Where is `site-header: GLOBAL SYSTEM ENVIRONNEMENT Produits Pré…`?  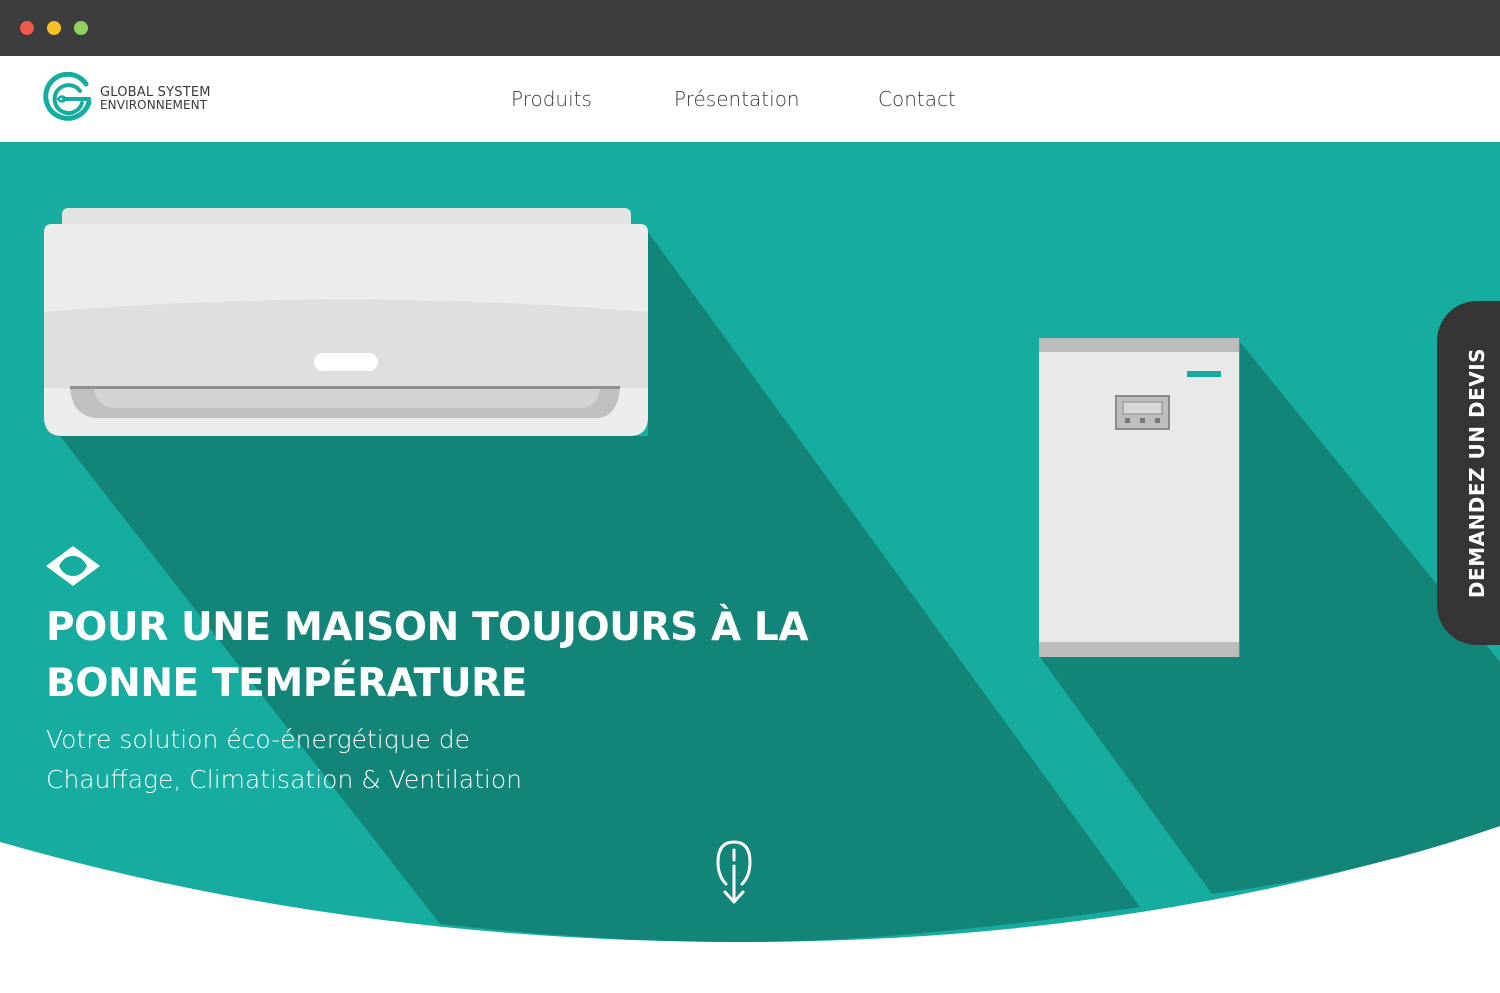
site-header: GLOBAL SYSTEM ENVIRONNEMENT Produits Pré… is located at coordinates (750, 99).